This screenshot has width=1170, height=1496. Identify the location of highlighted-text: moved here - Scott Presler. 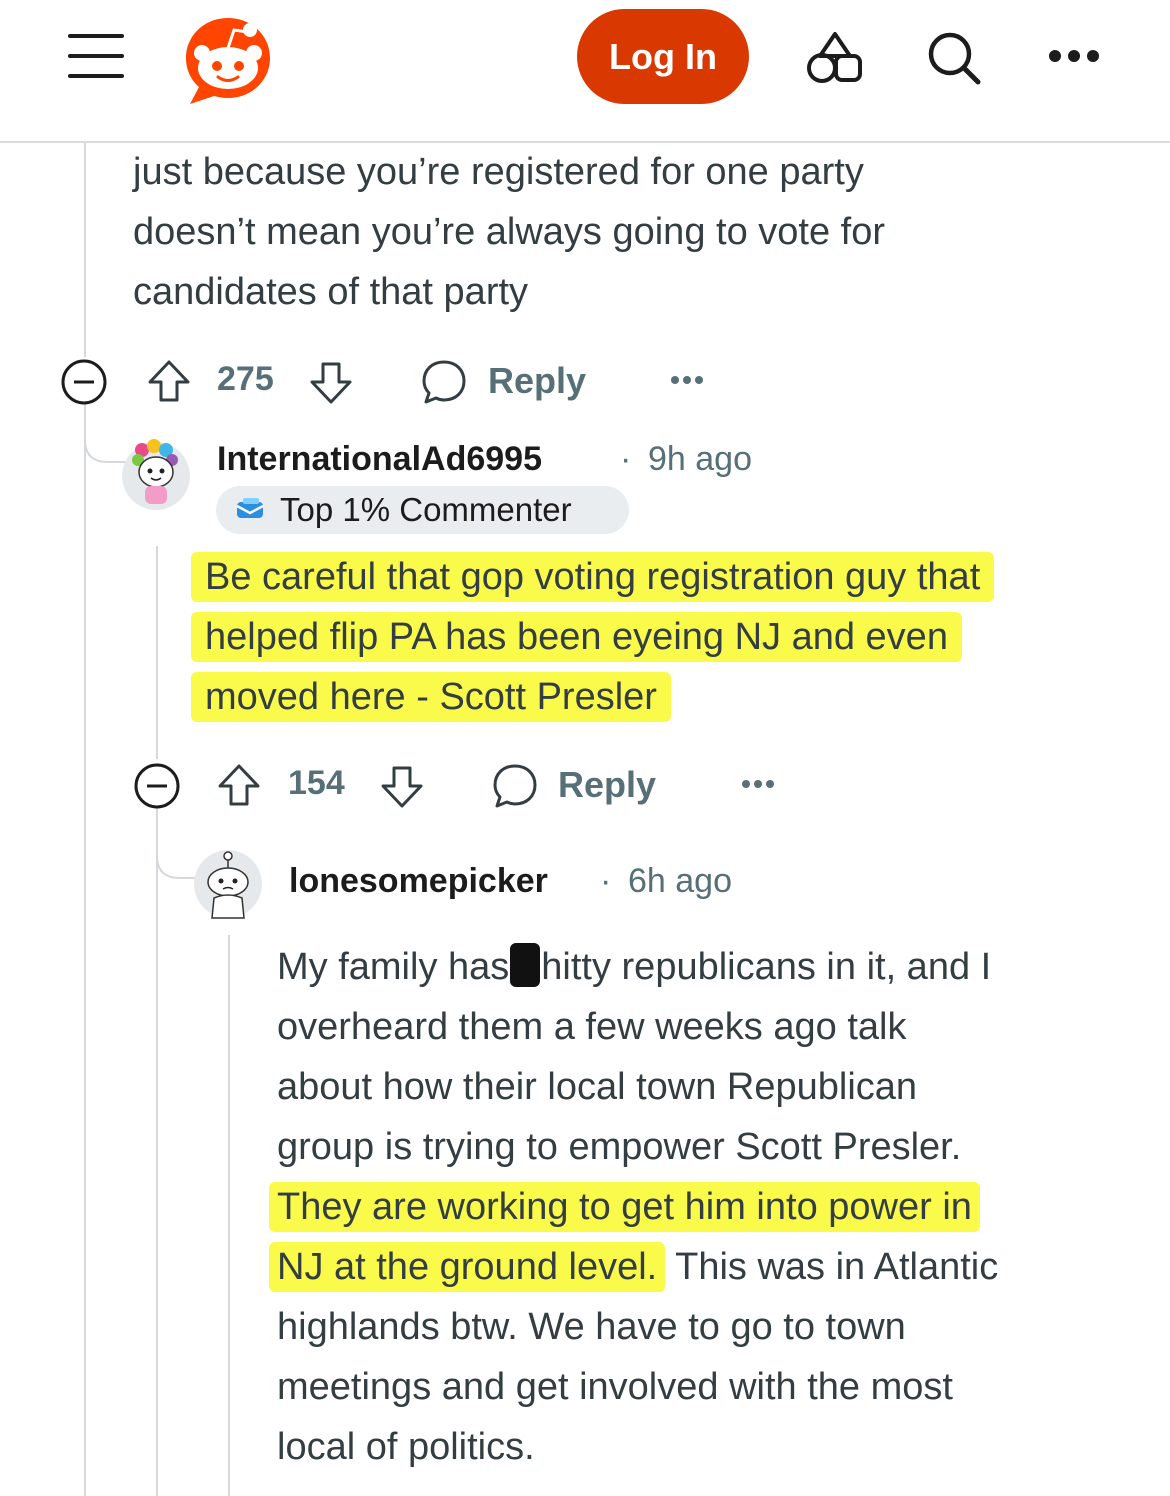
(431, 697).